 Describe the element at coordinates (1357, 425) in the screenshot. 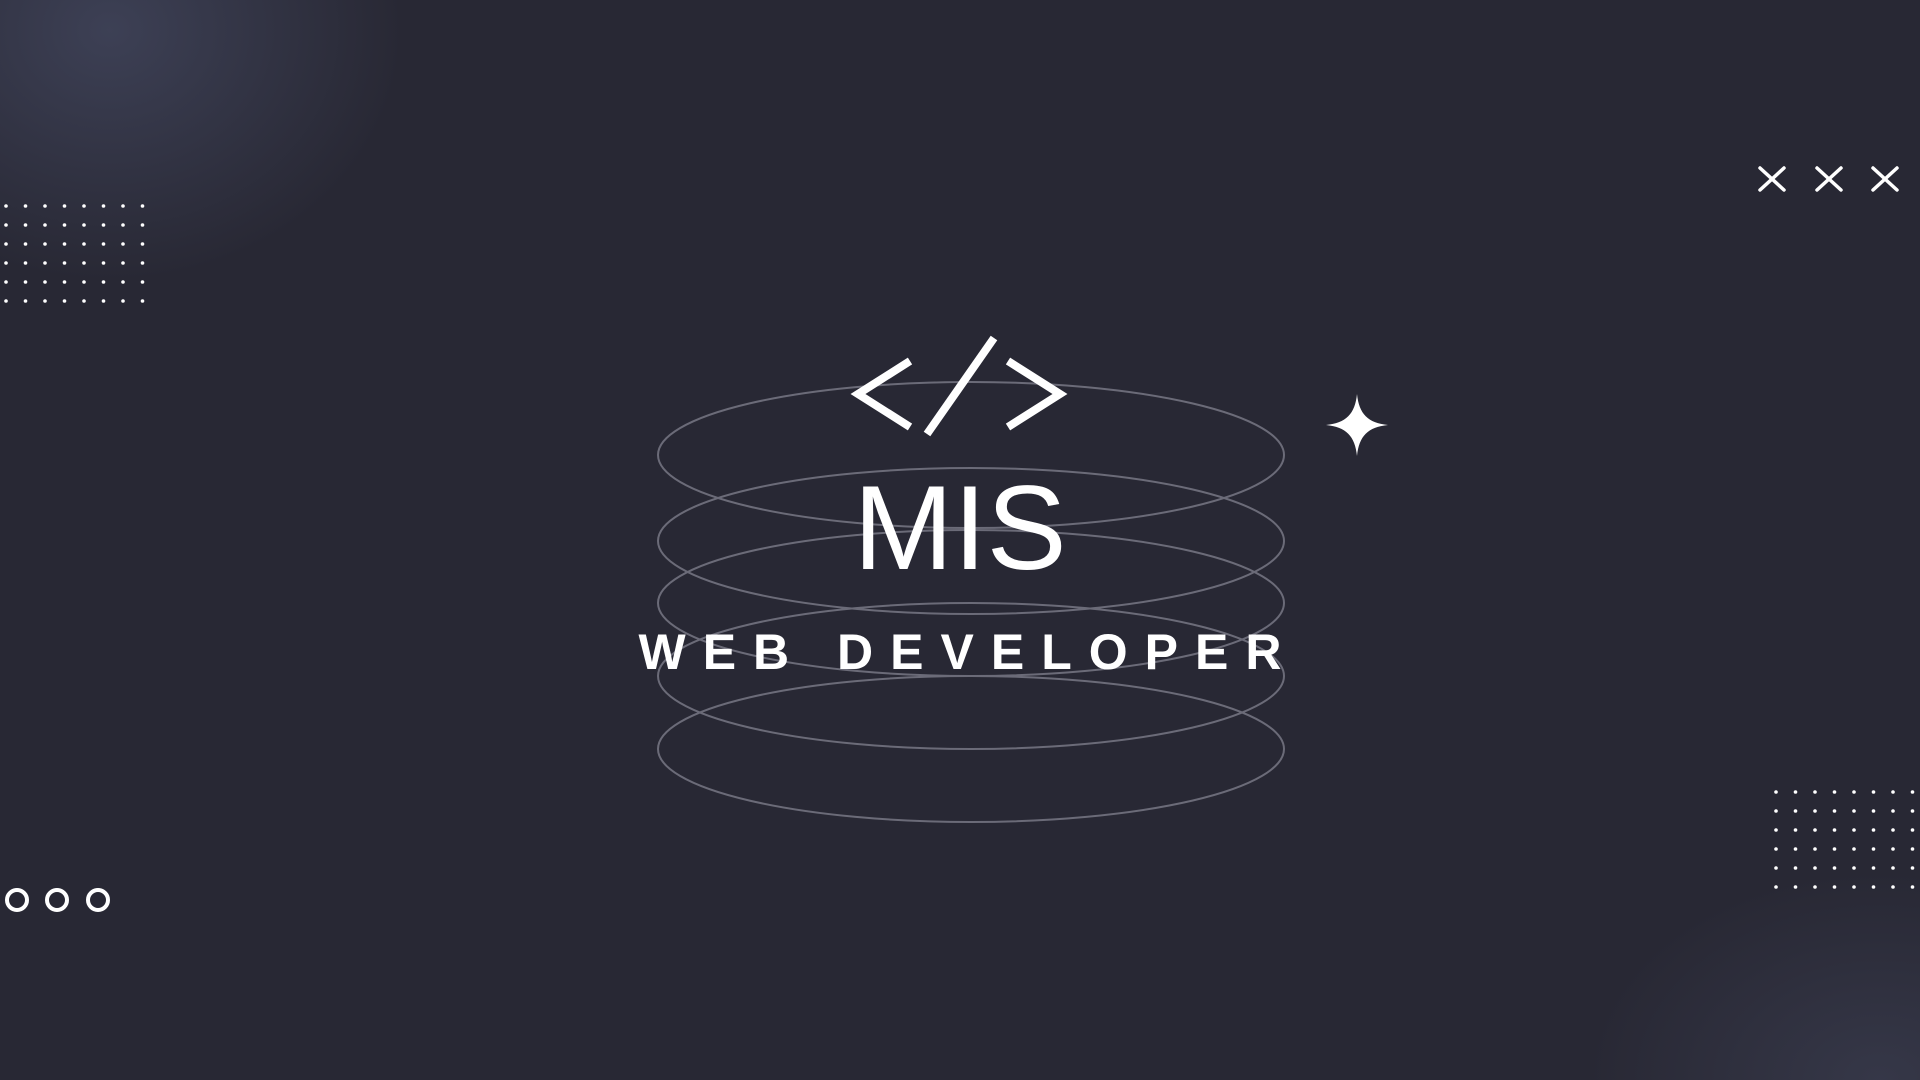

I see `sparkle-icon` at that location.